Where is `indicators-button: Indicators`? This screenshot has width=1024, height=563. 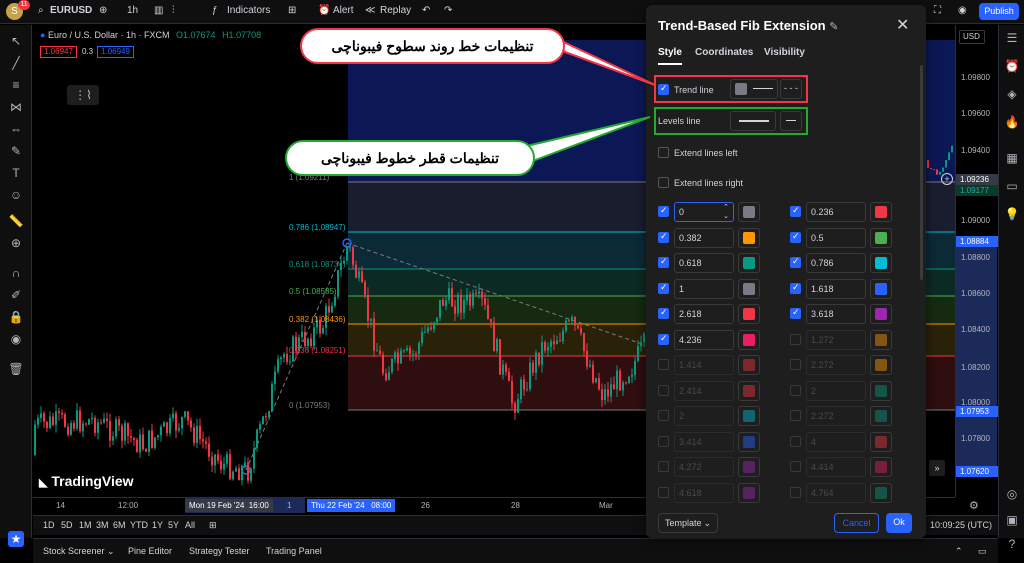 indicators-button: Indicators is located at coordinates (248, 10).